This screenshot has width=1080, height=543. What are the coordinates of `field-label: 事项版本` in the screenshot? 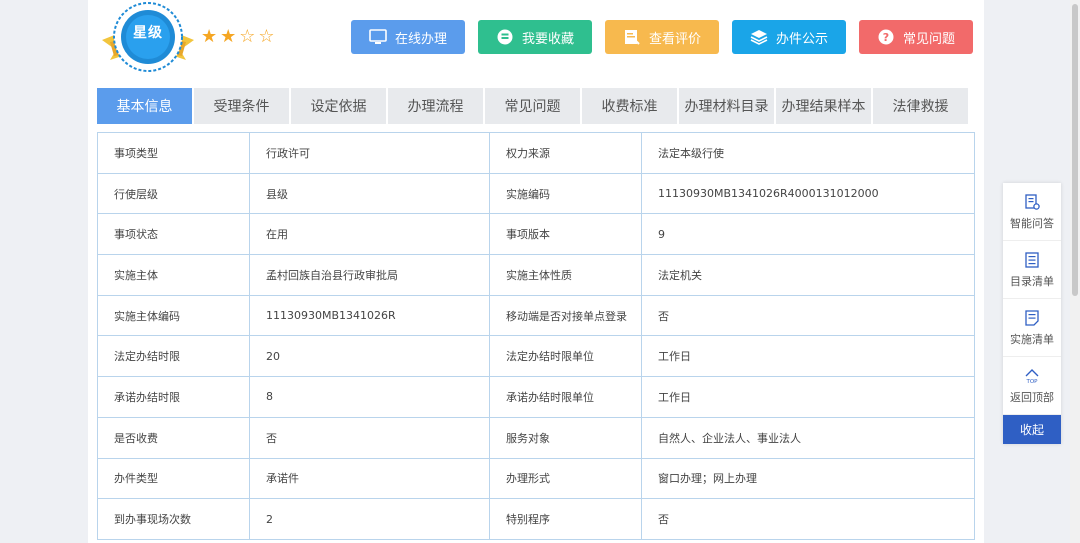 It's located at (565, 234).